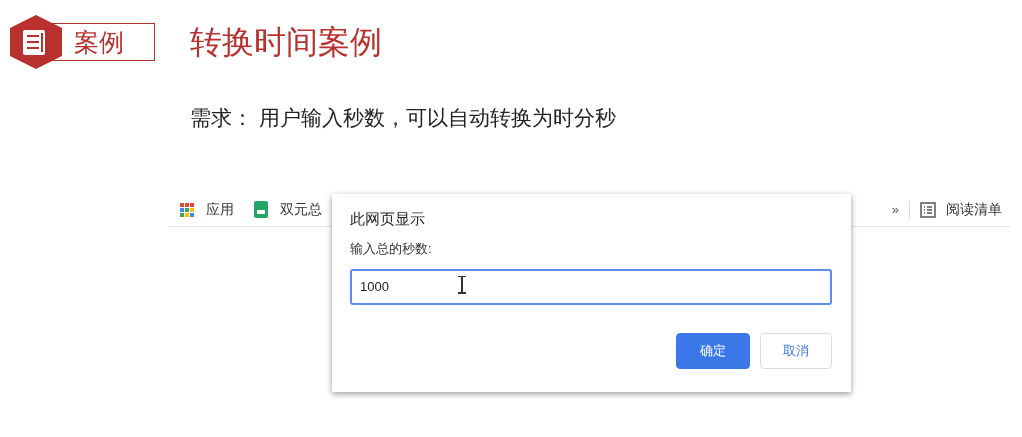 Image resolution: width=1022 pixels, height=437 pixels. What do you see at coordinates (261, 209) in the screenshot?
I see `spreadsheet-icon` at bounding box center [261, 209].